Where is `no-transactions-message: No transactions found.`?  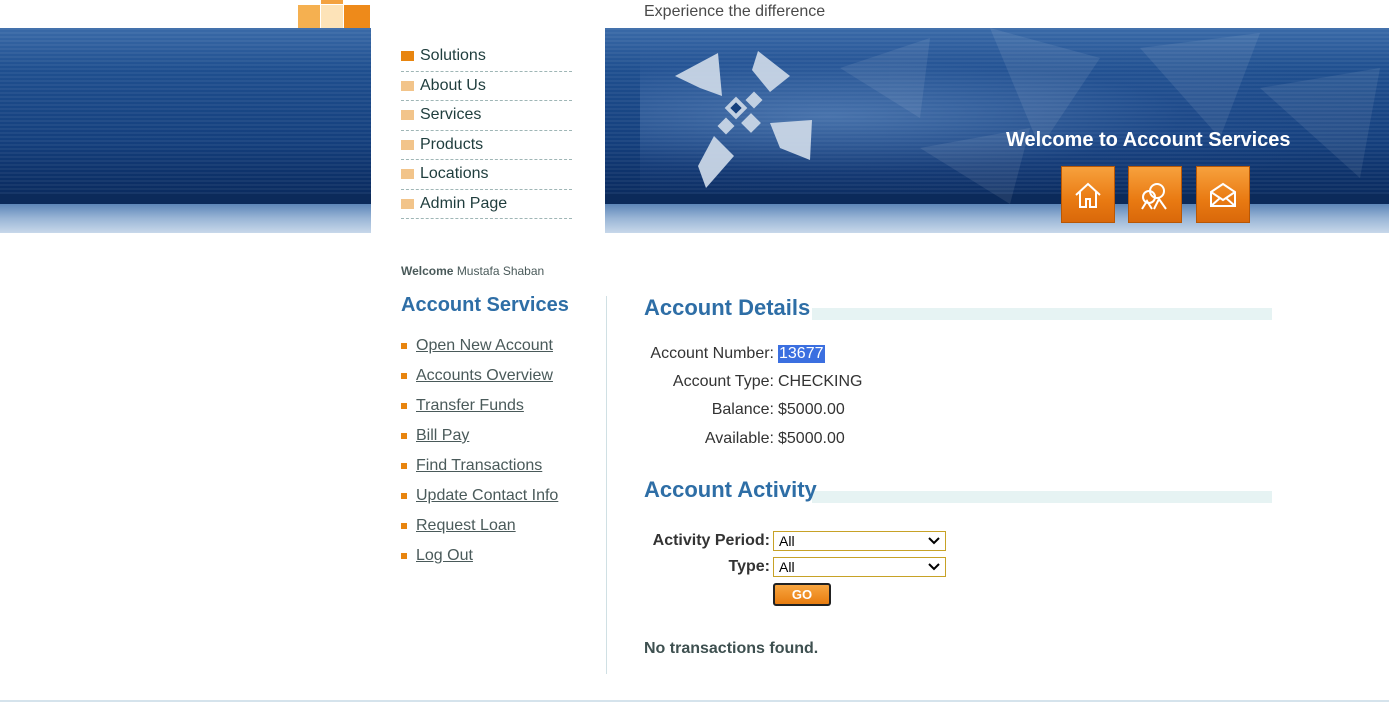
no-transactions-message: No transactions found. is located at coordinates (731, 648).